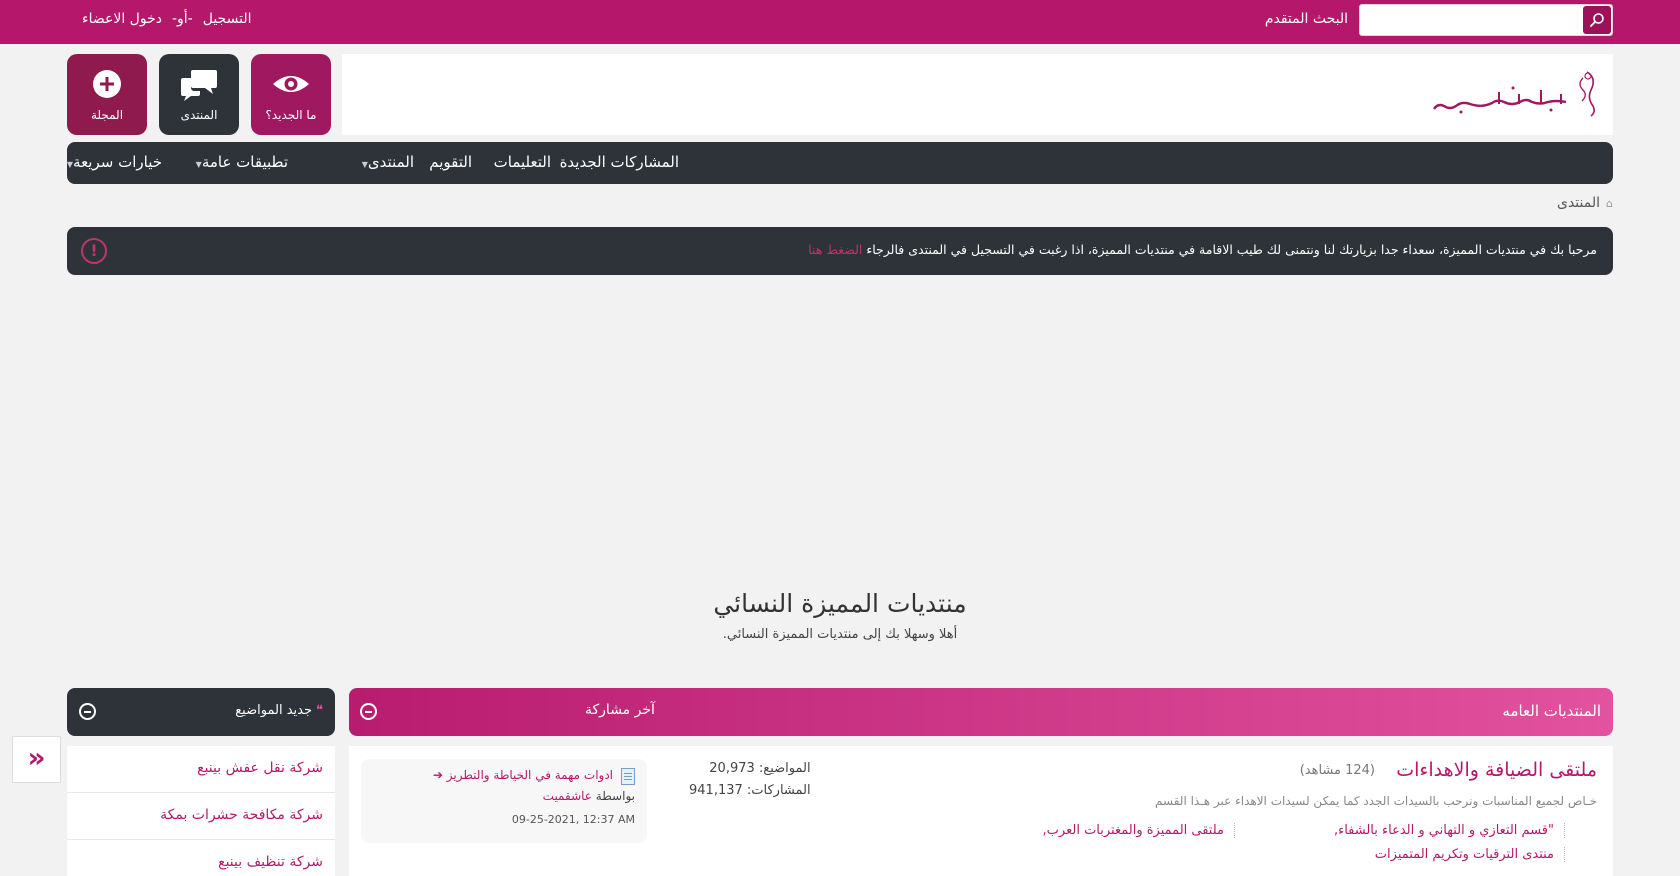 The image size is (1680, 876). I want to click on category-title: المنتديات العامه, so click(1551, 711).